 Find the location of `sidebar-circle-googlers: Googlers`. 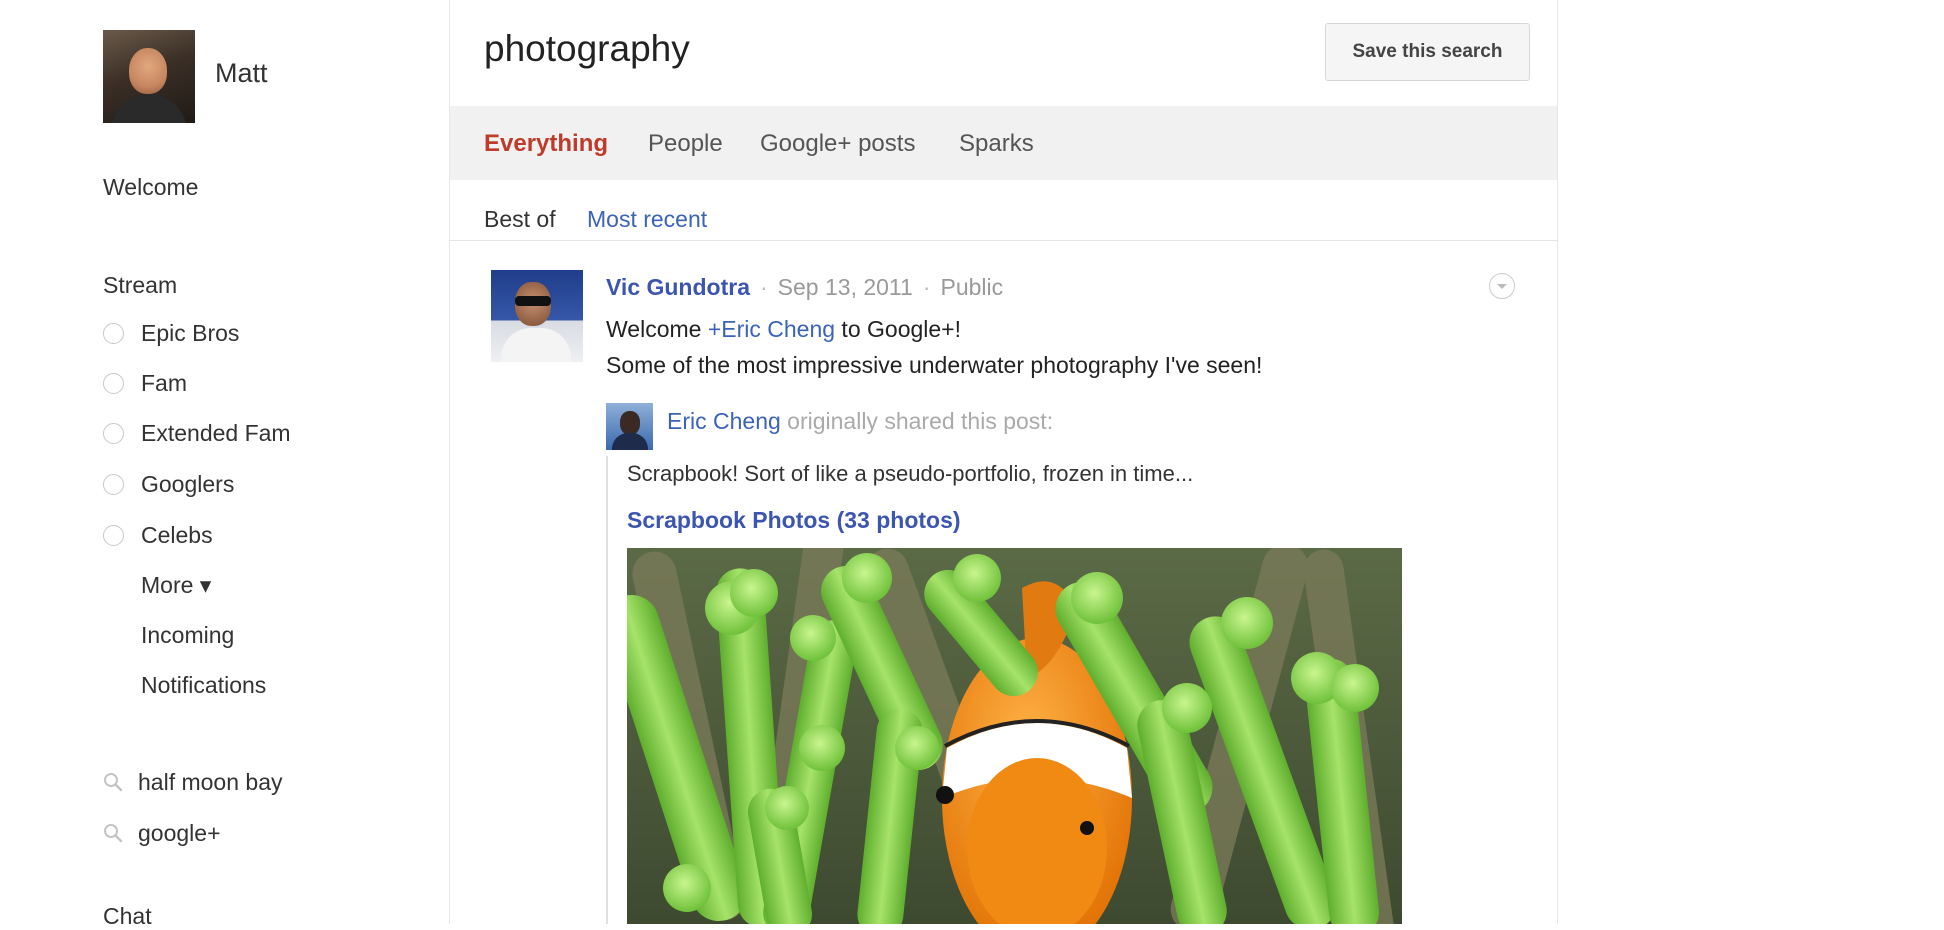

sidebar-circle-googlers: Googlers is located at coordinates (168, 484).